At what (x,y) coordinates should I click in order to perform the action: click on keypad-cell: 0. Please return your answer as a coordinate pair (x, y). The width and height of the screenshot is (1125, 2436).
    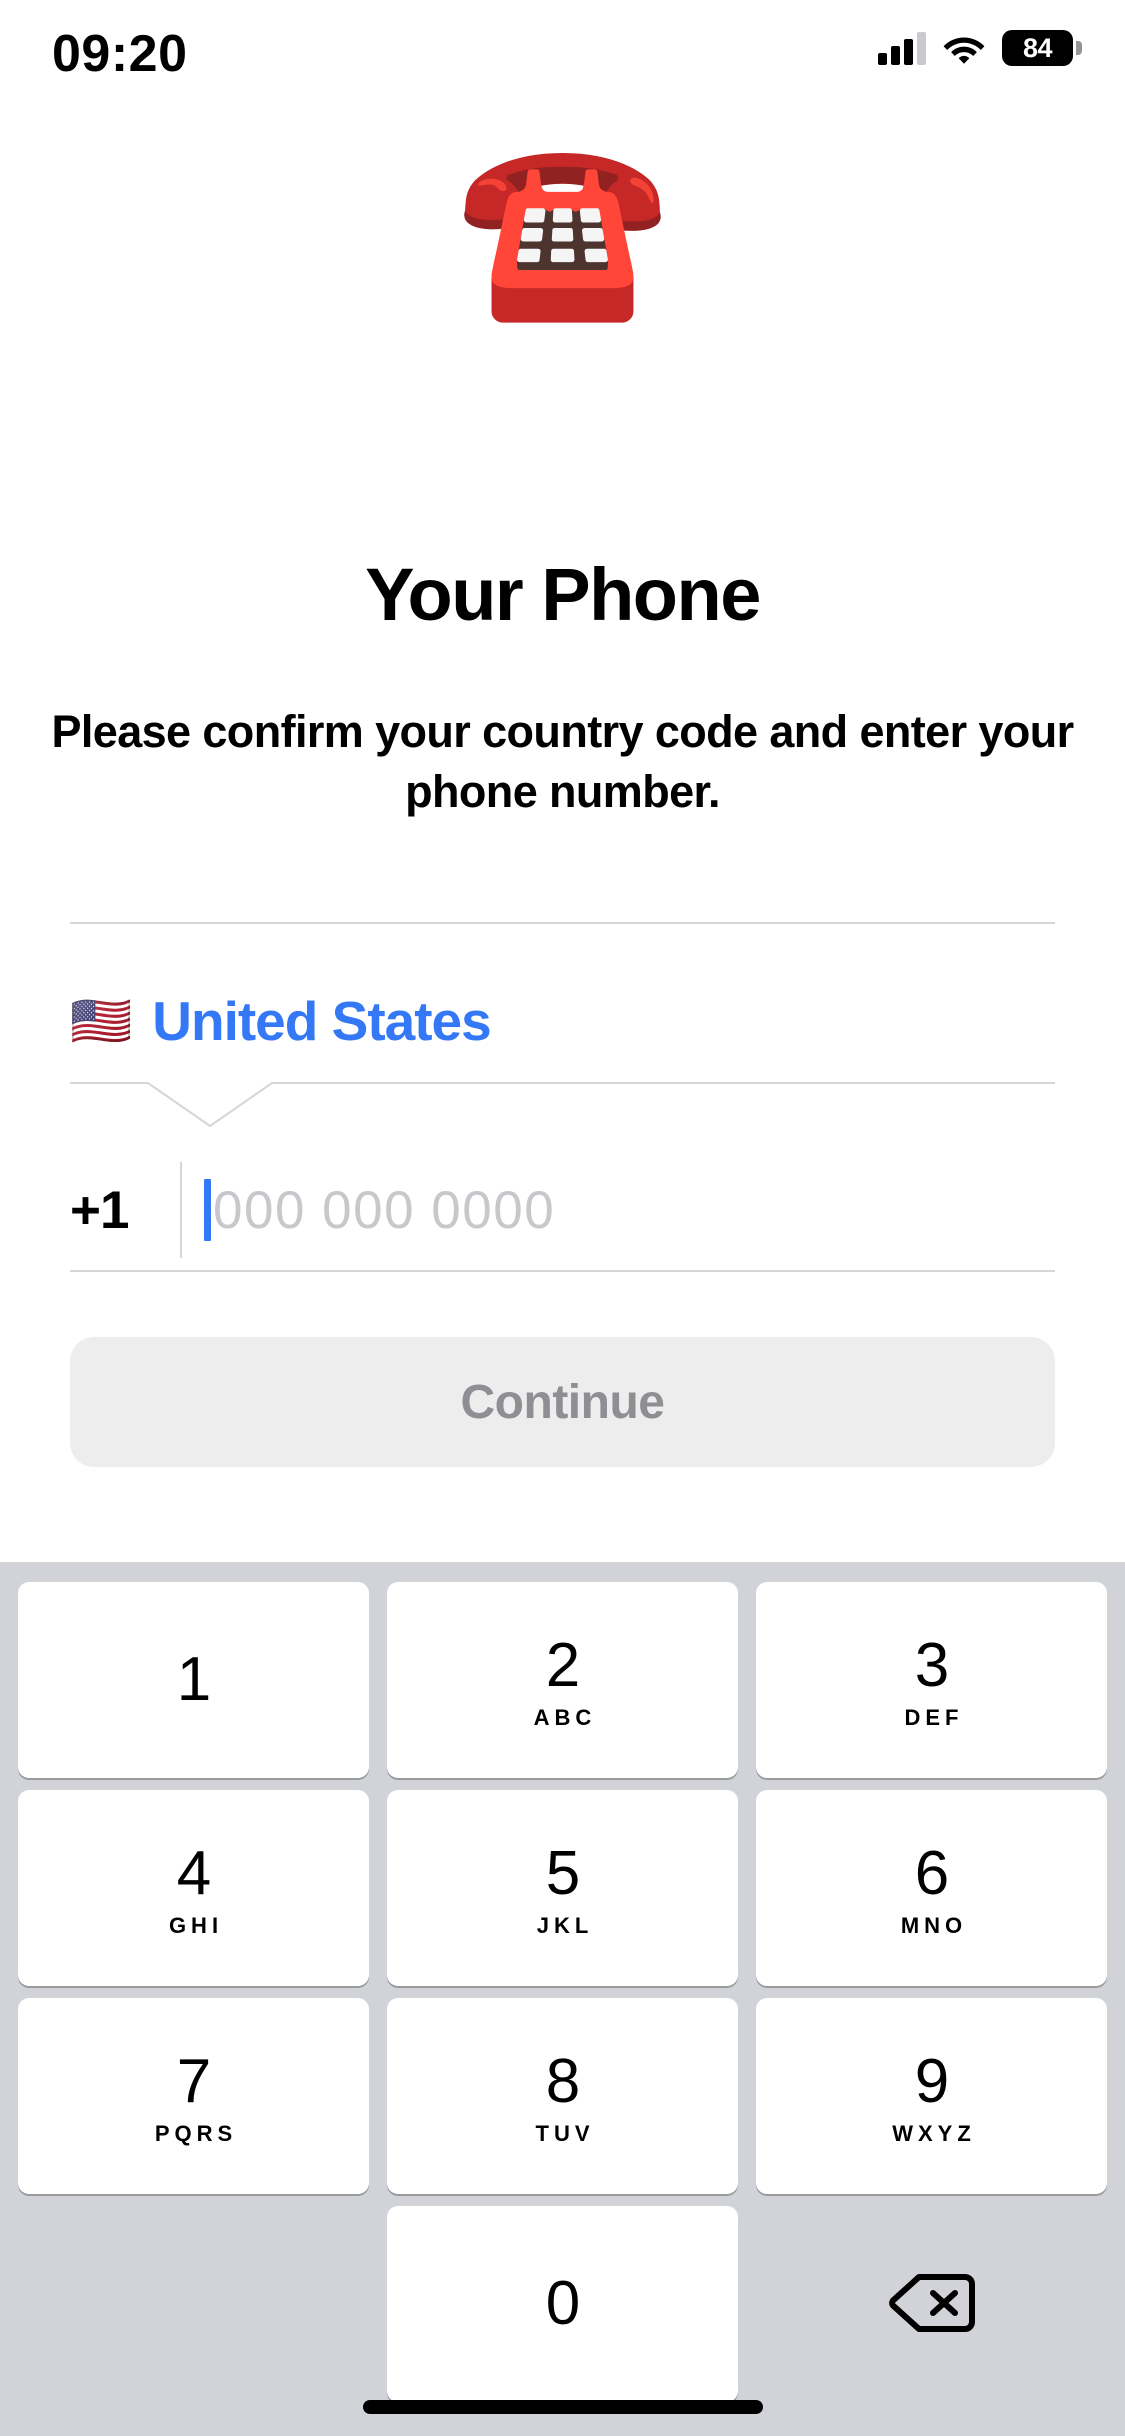
    Looking at the image, I should click on (562, 2304).